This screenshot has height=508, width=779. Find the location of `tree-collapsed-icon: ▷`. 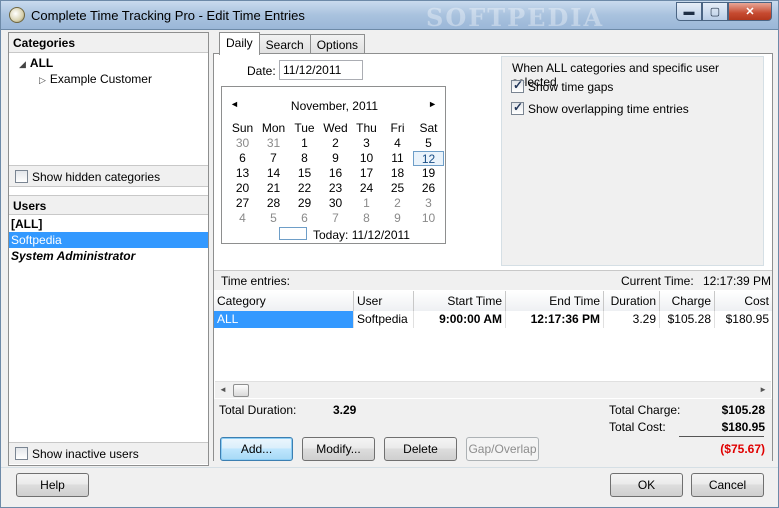

tree-collapsed-icon: ▷ is located at coordinates (42, 80).